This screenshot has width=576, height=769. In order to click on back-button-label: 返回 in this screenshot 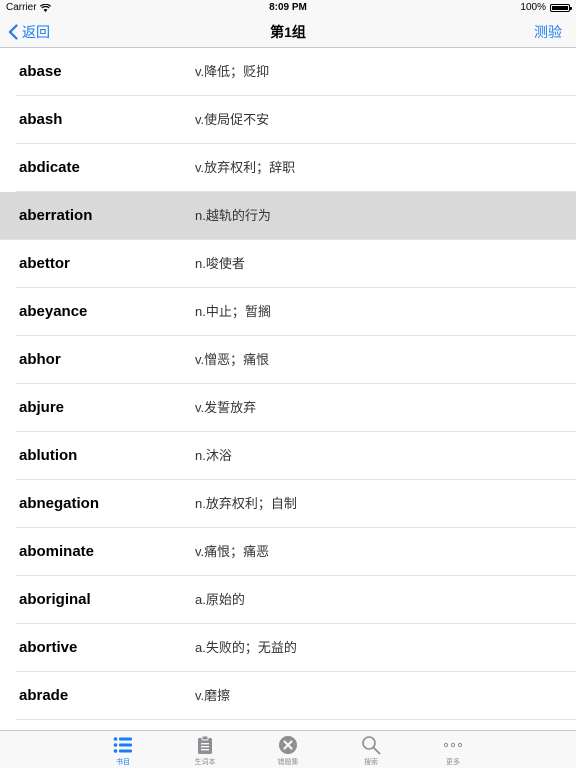, I will do `click(36, 32)`.